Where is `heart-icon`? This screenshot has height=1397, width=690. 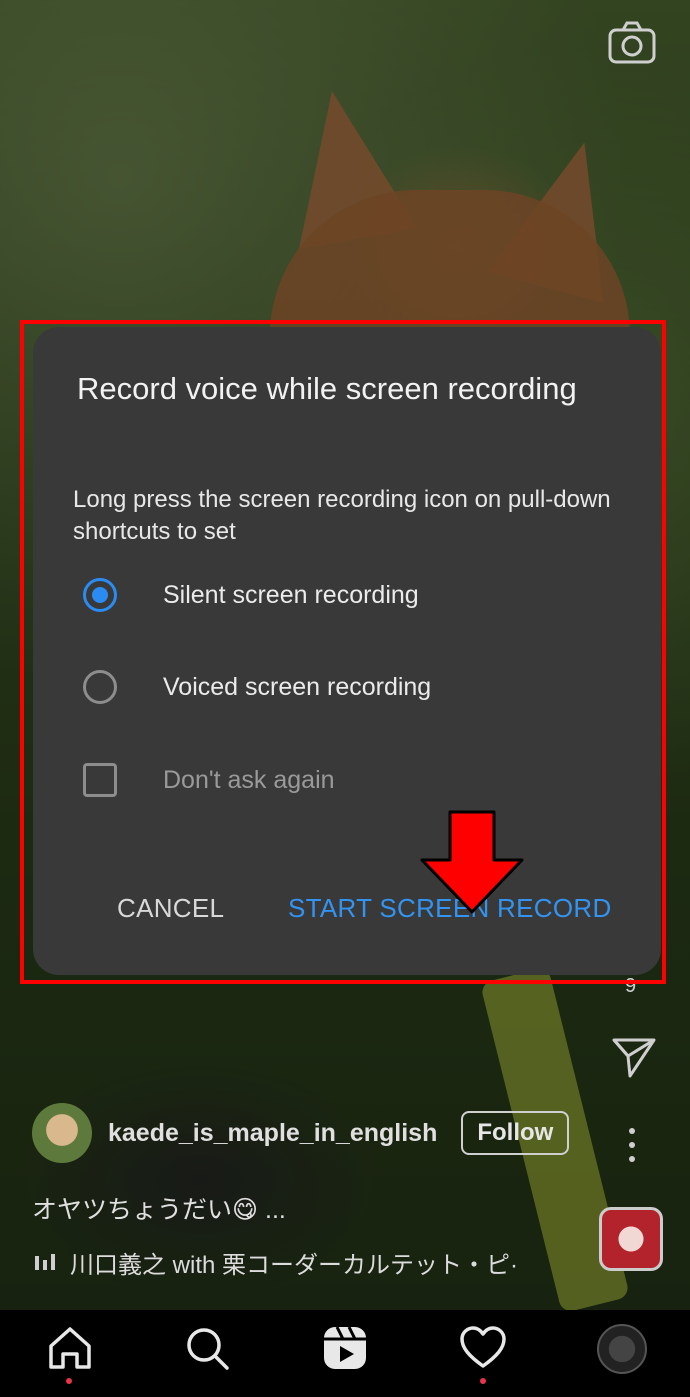 heart-icon is located at coordinates (483, 1348).